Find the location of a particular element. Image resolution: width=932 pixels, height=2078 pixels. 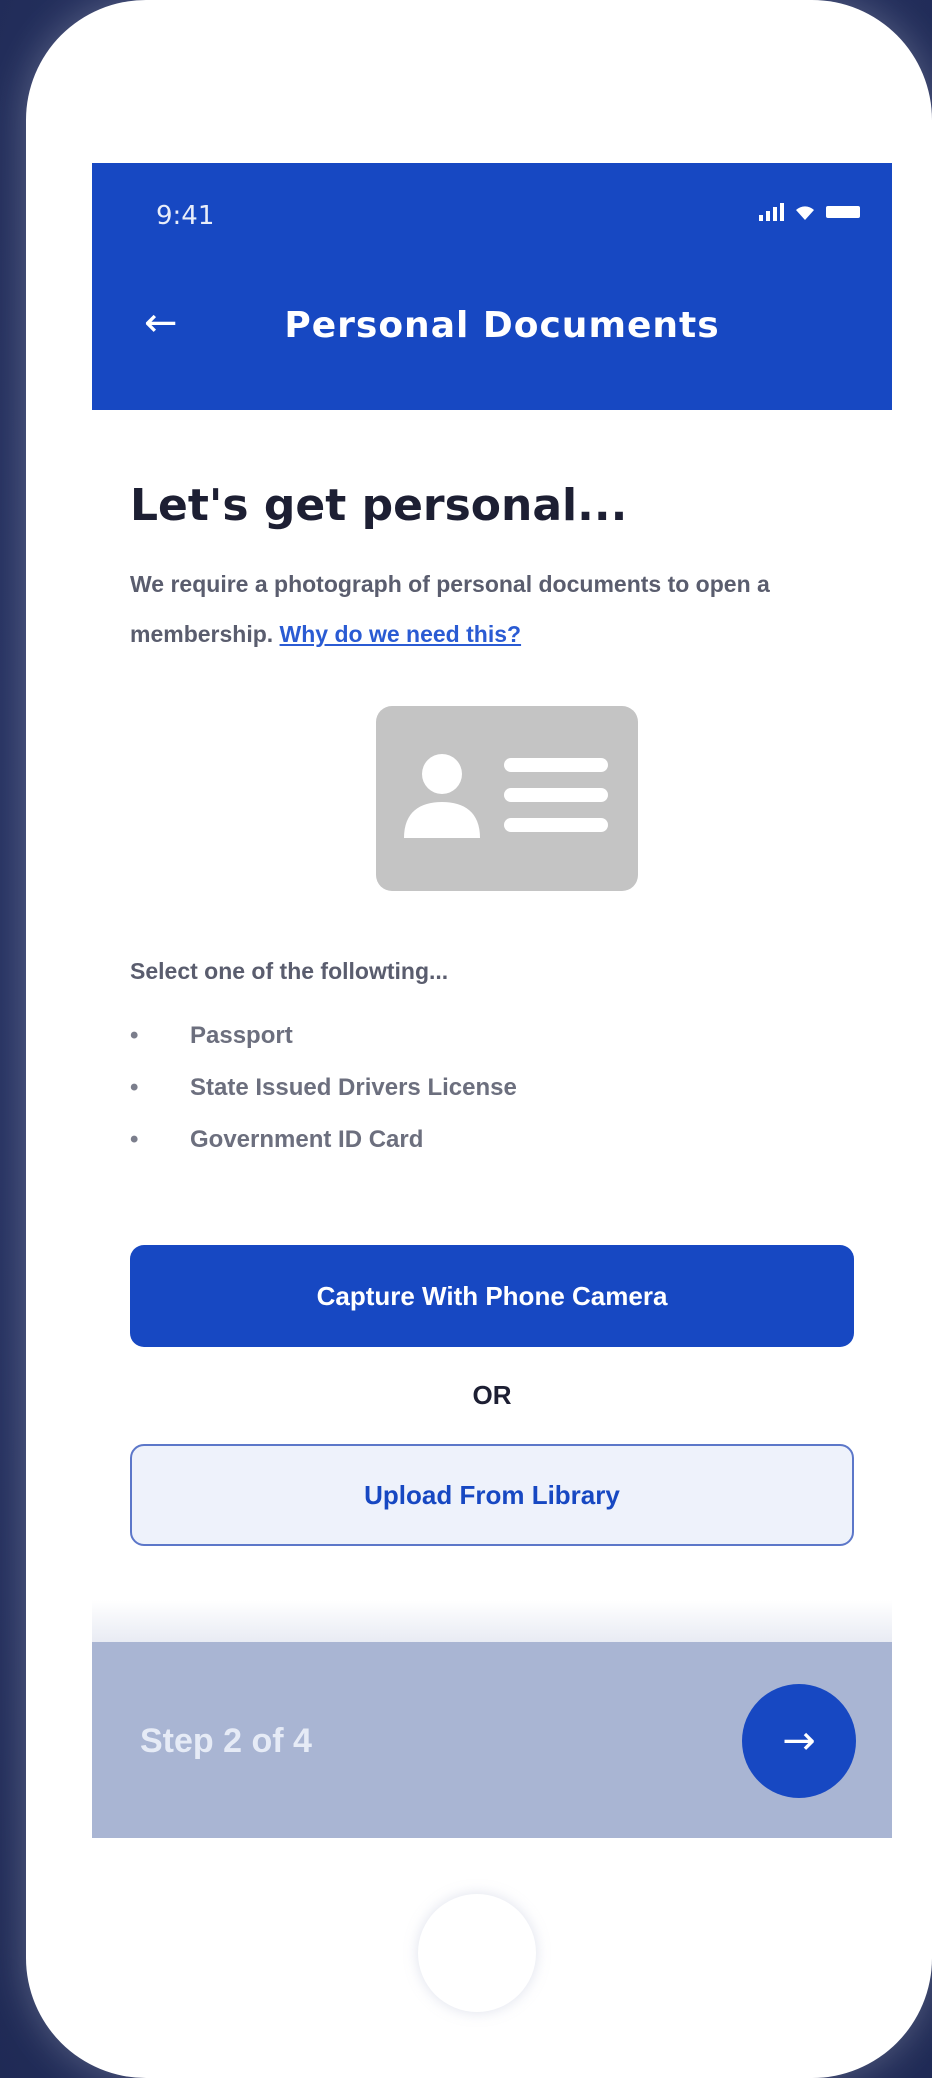

step-indicator: Step 2 of 4 is located at coordinates (226, 1741).